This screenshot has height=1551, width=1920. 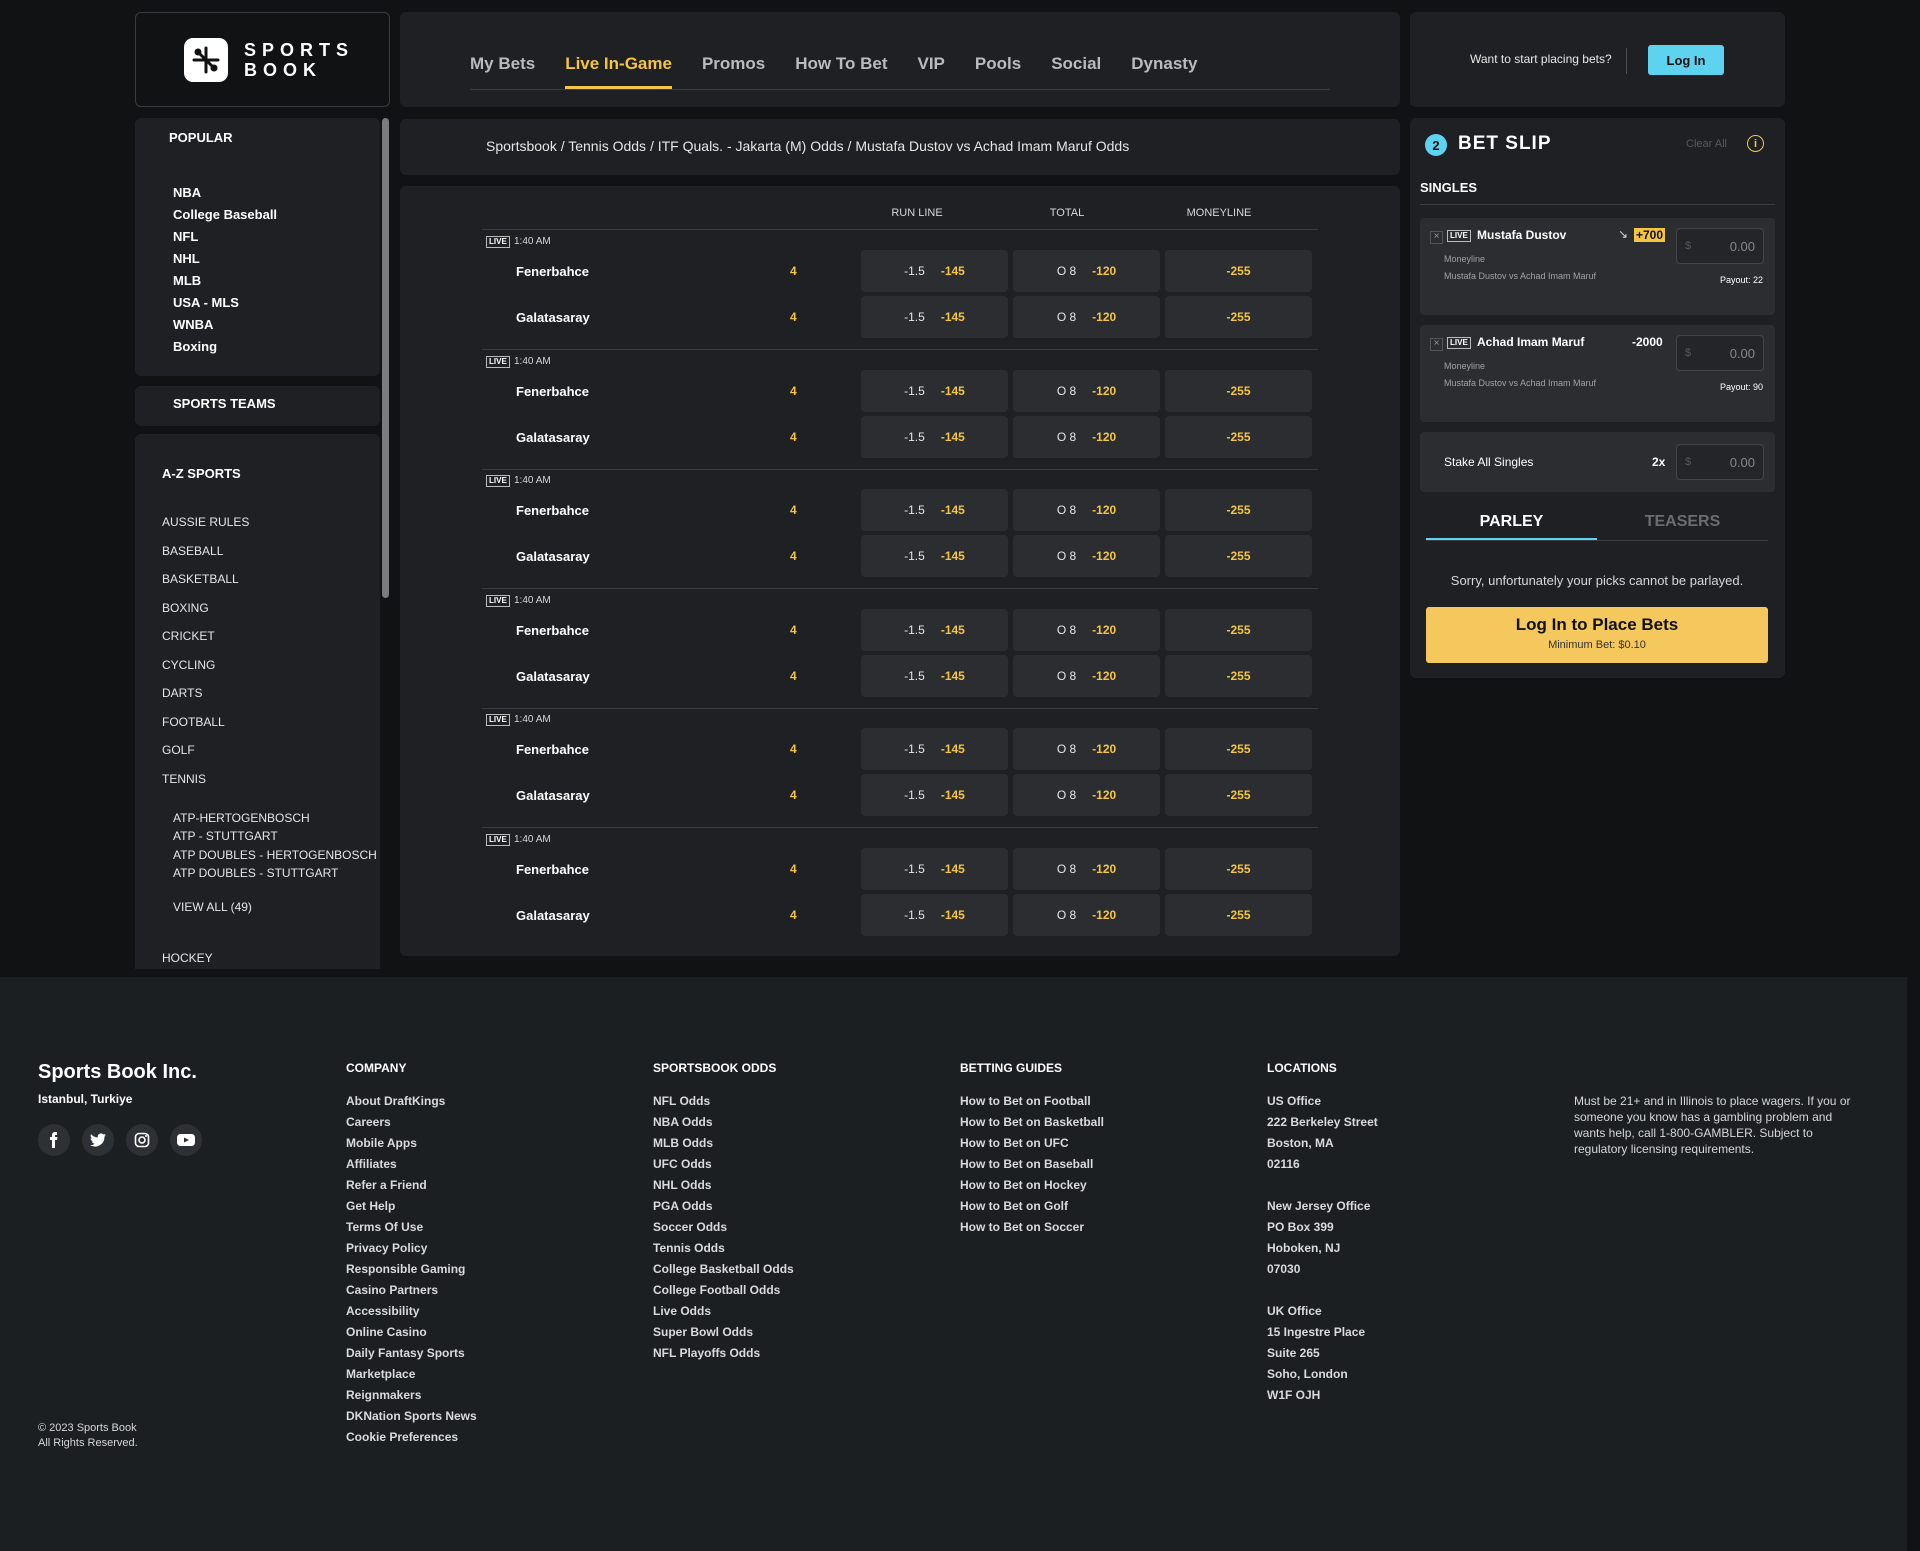 What do you see at coordinates (205, 608) in the screenshot?
I see `sidebar-item-boxing: BOXING` at bounding box center [205, 608].